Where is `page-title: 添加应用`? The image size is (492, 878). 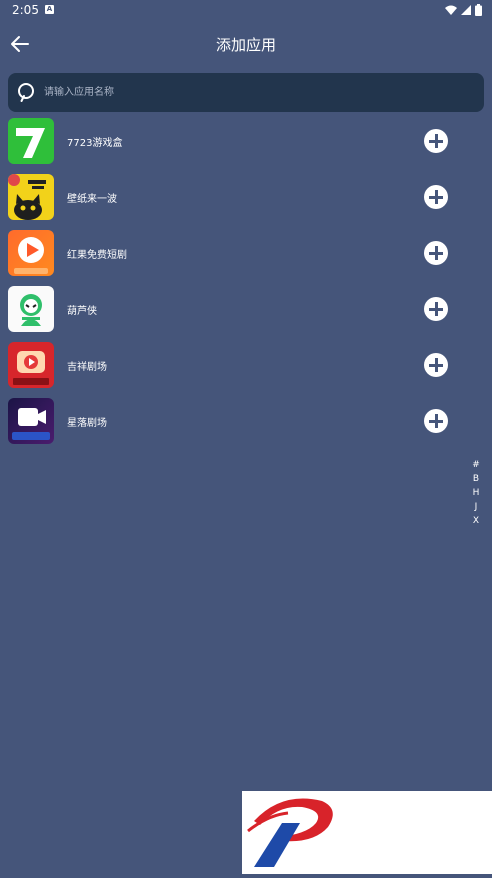 page-title: 添加应用 is located at coordinates (245, 45).